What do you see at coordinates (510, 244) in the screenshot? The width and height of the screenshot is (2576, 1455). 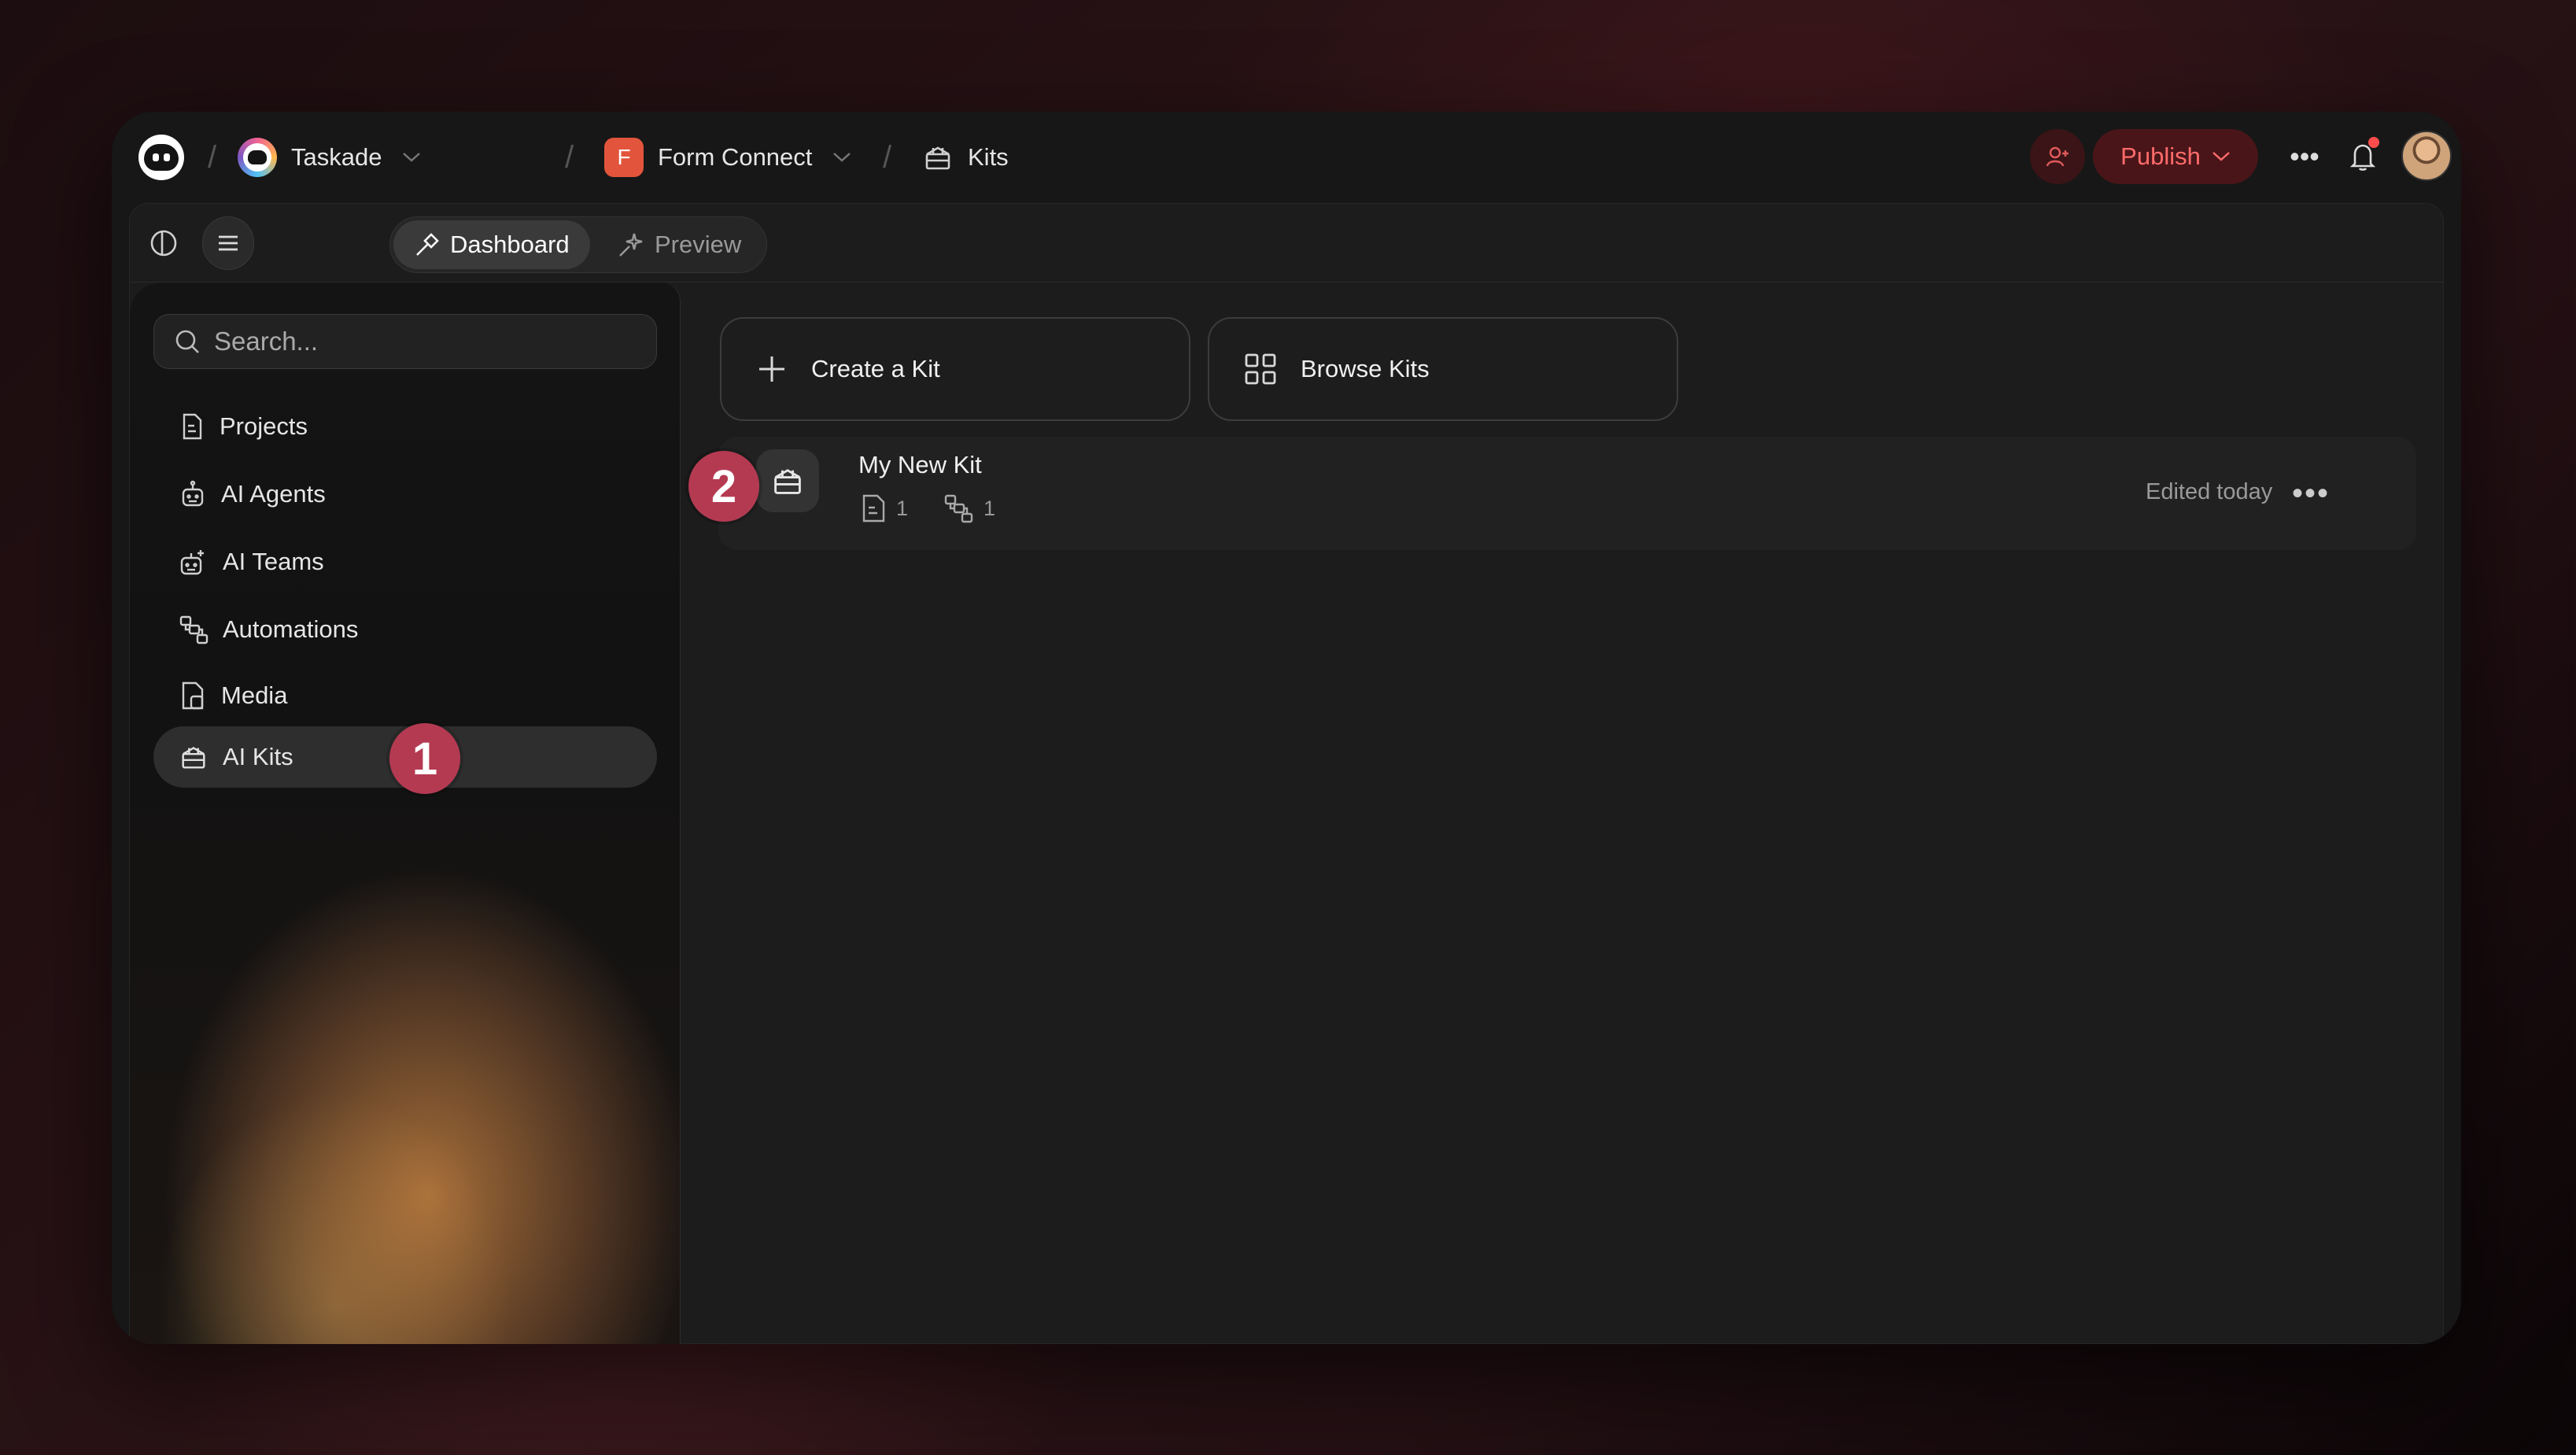 I see `tab-dashboard-label: Dashboard` at bounding box center [510, 244].